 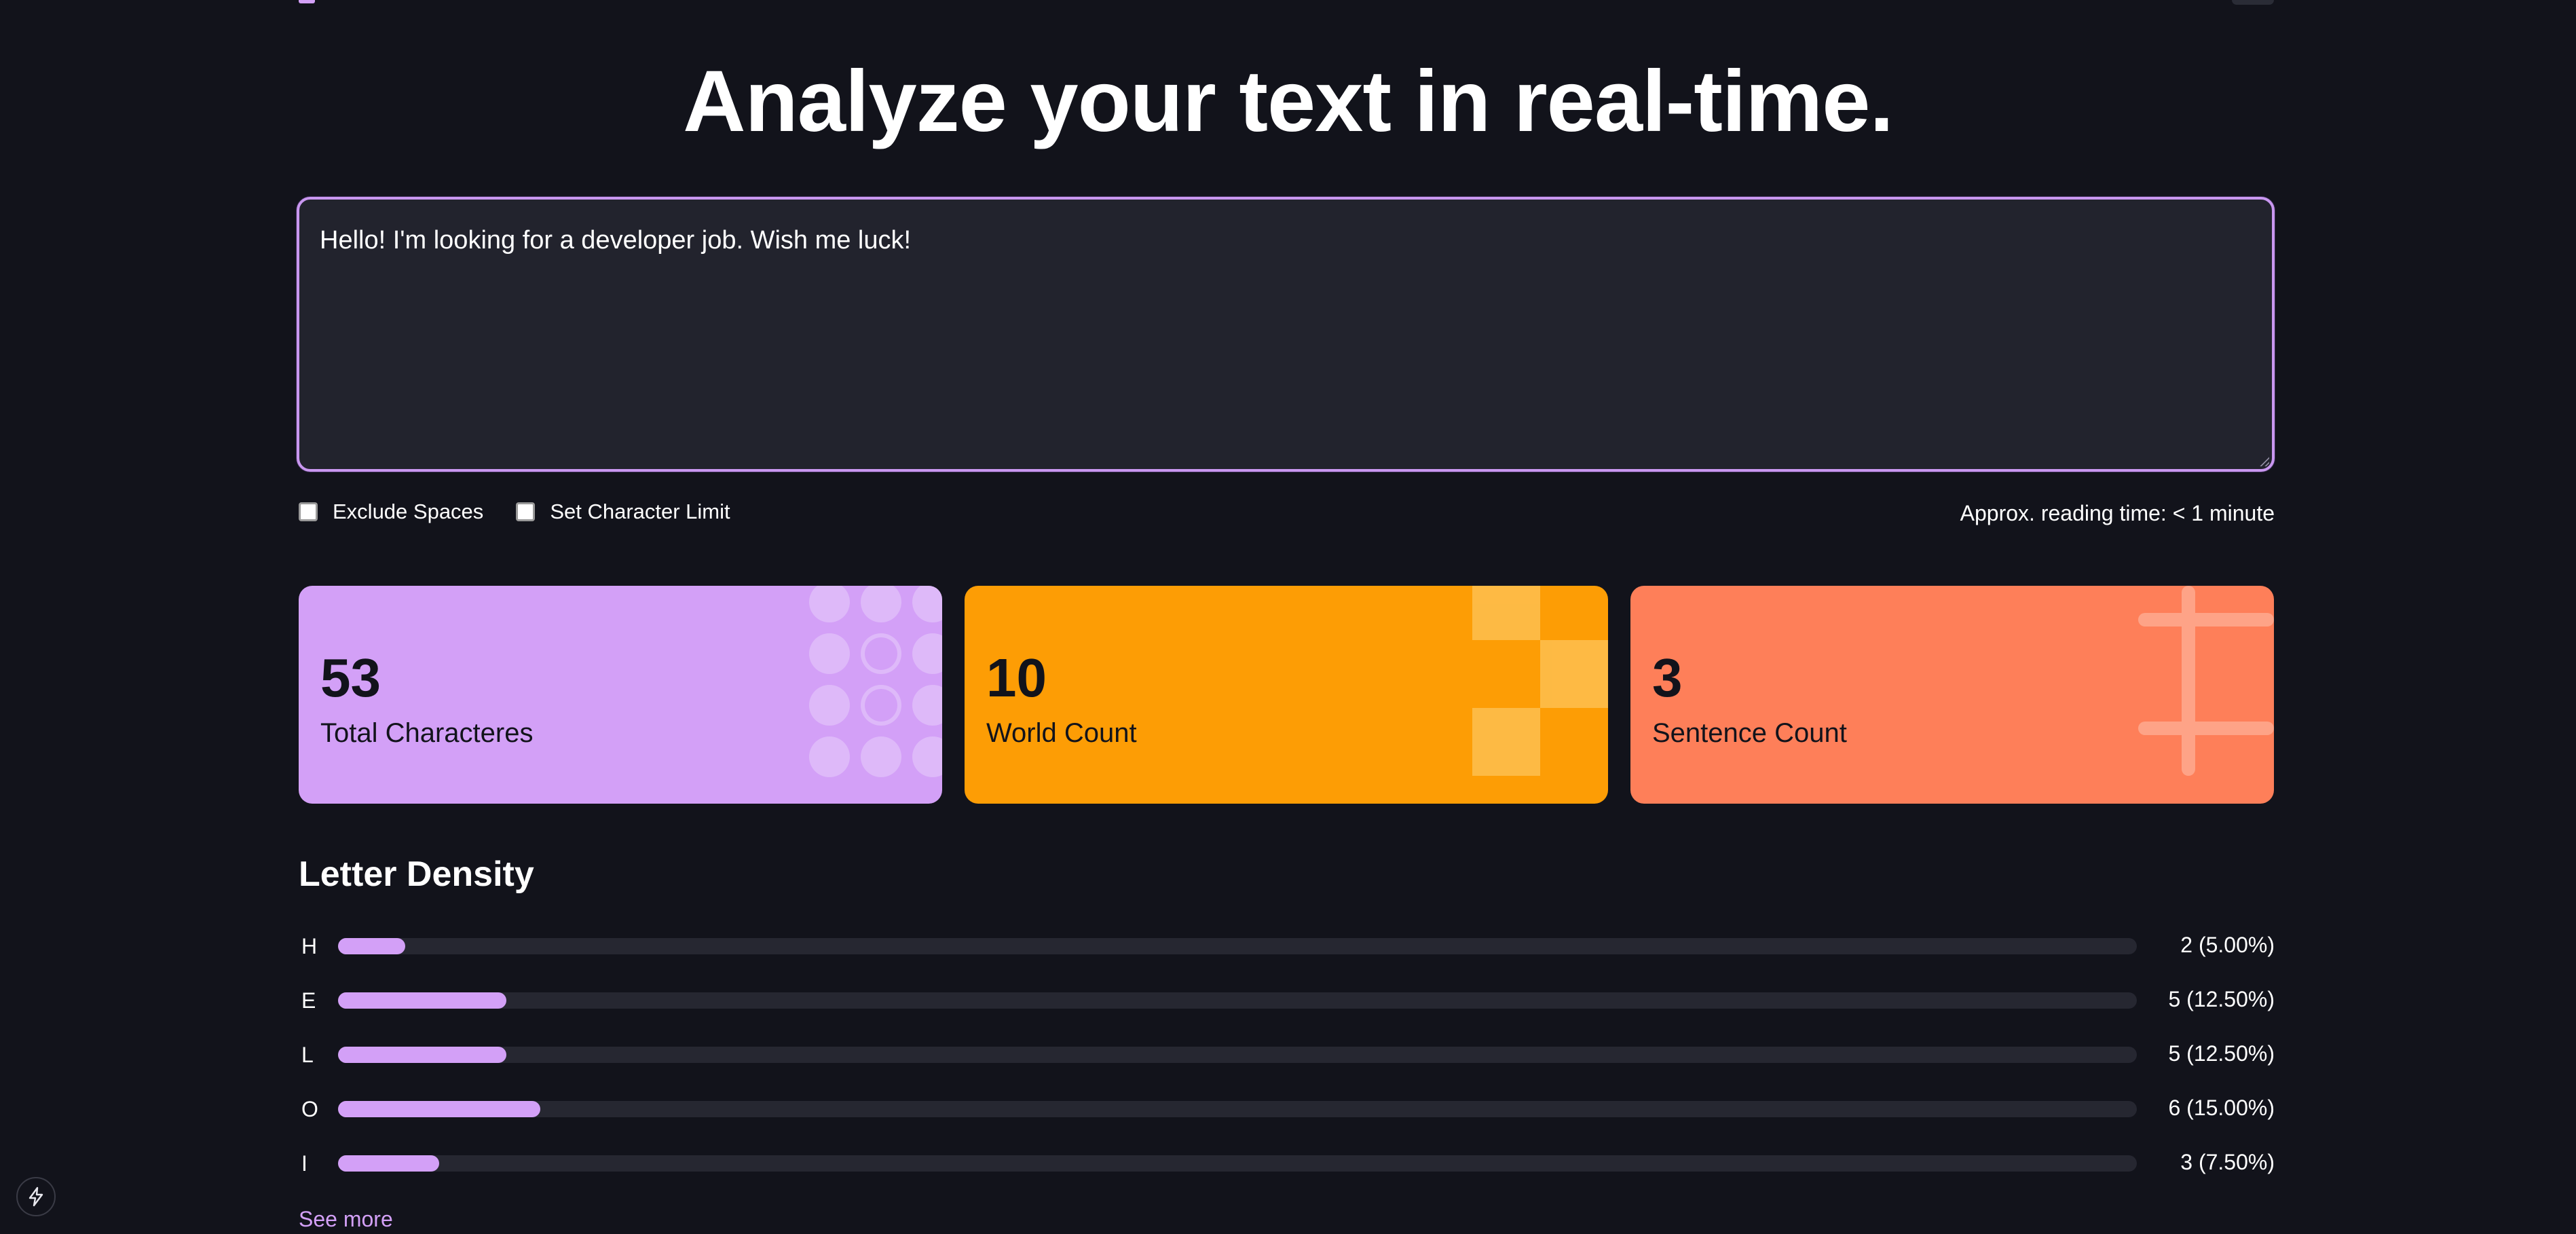 I want to click on sentence-count-label: Sentence Count, so click(x=1750, y=733).